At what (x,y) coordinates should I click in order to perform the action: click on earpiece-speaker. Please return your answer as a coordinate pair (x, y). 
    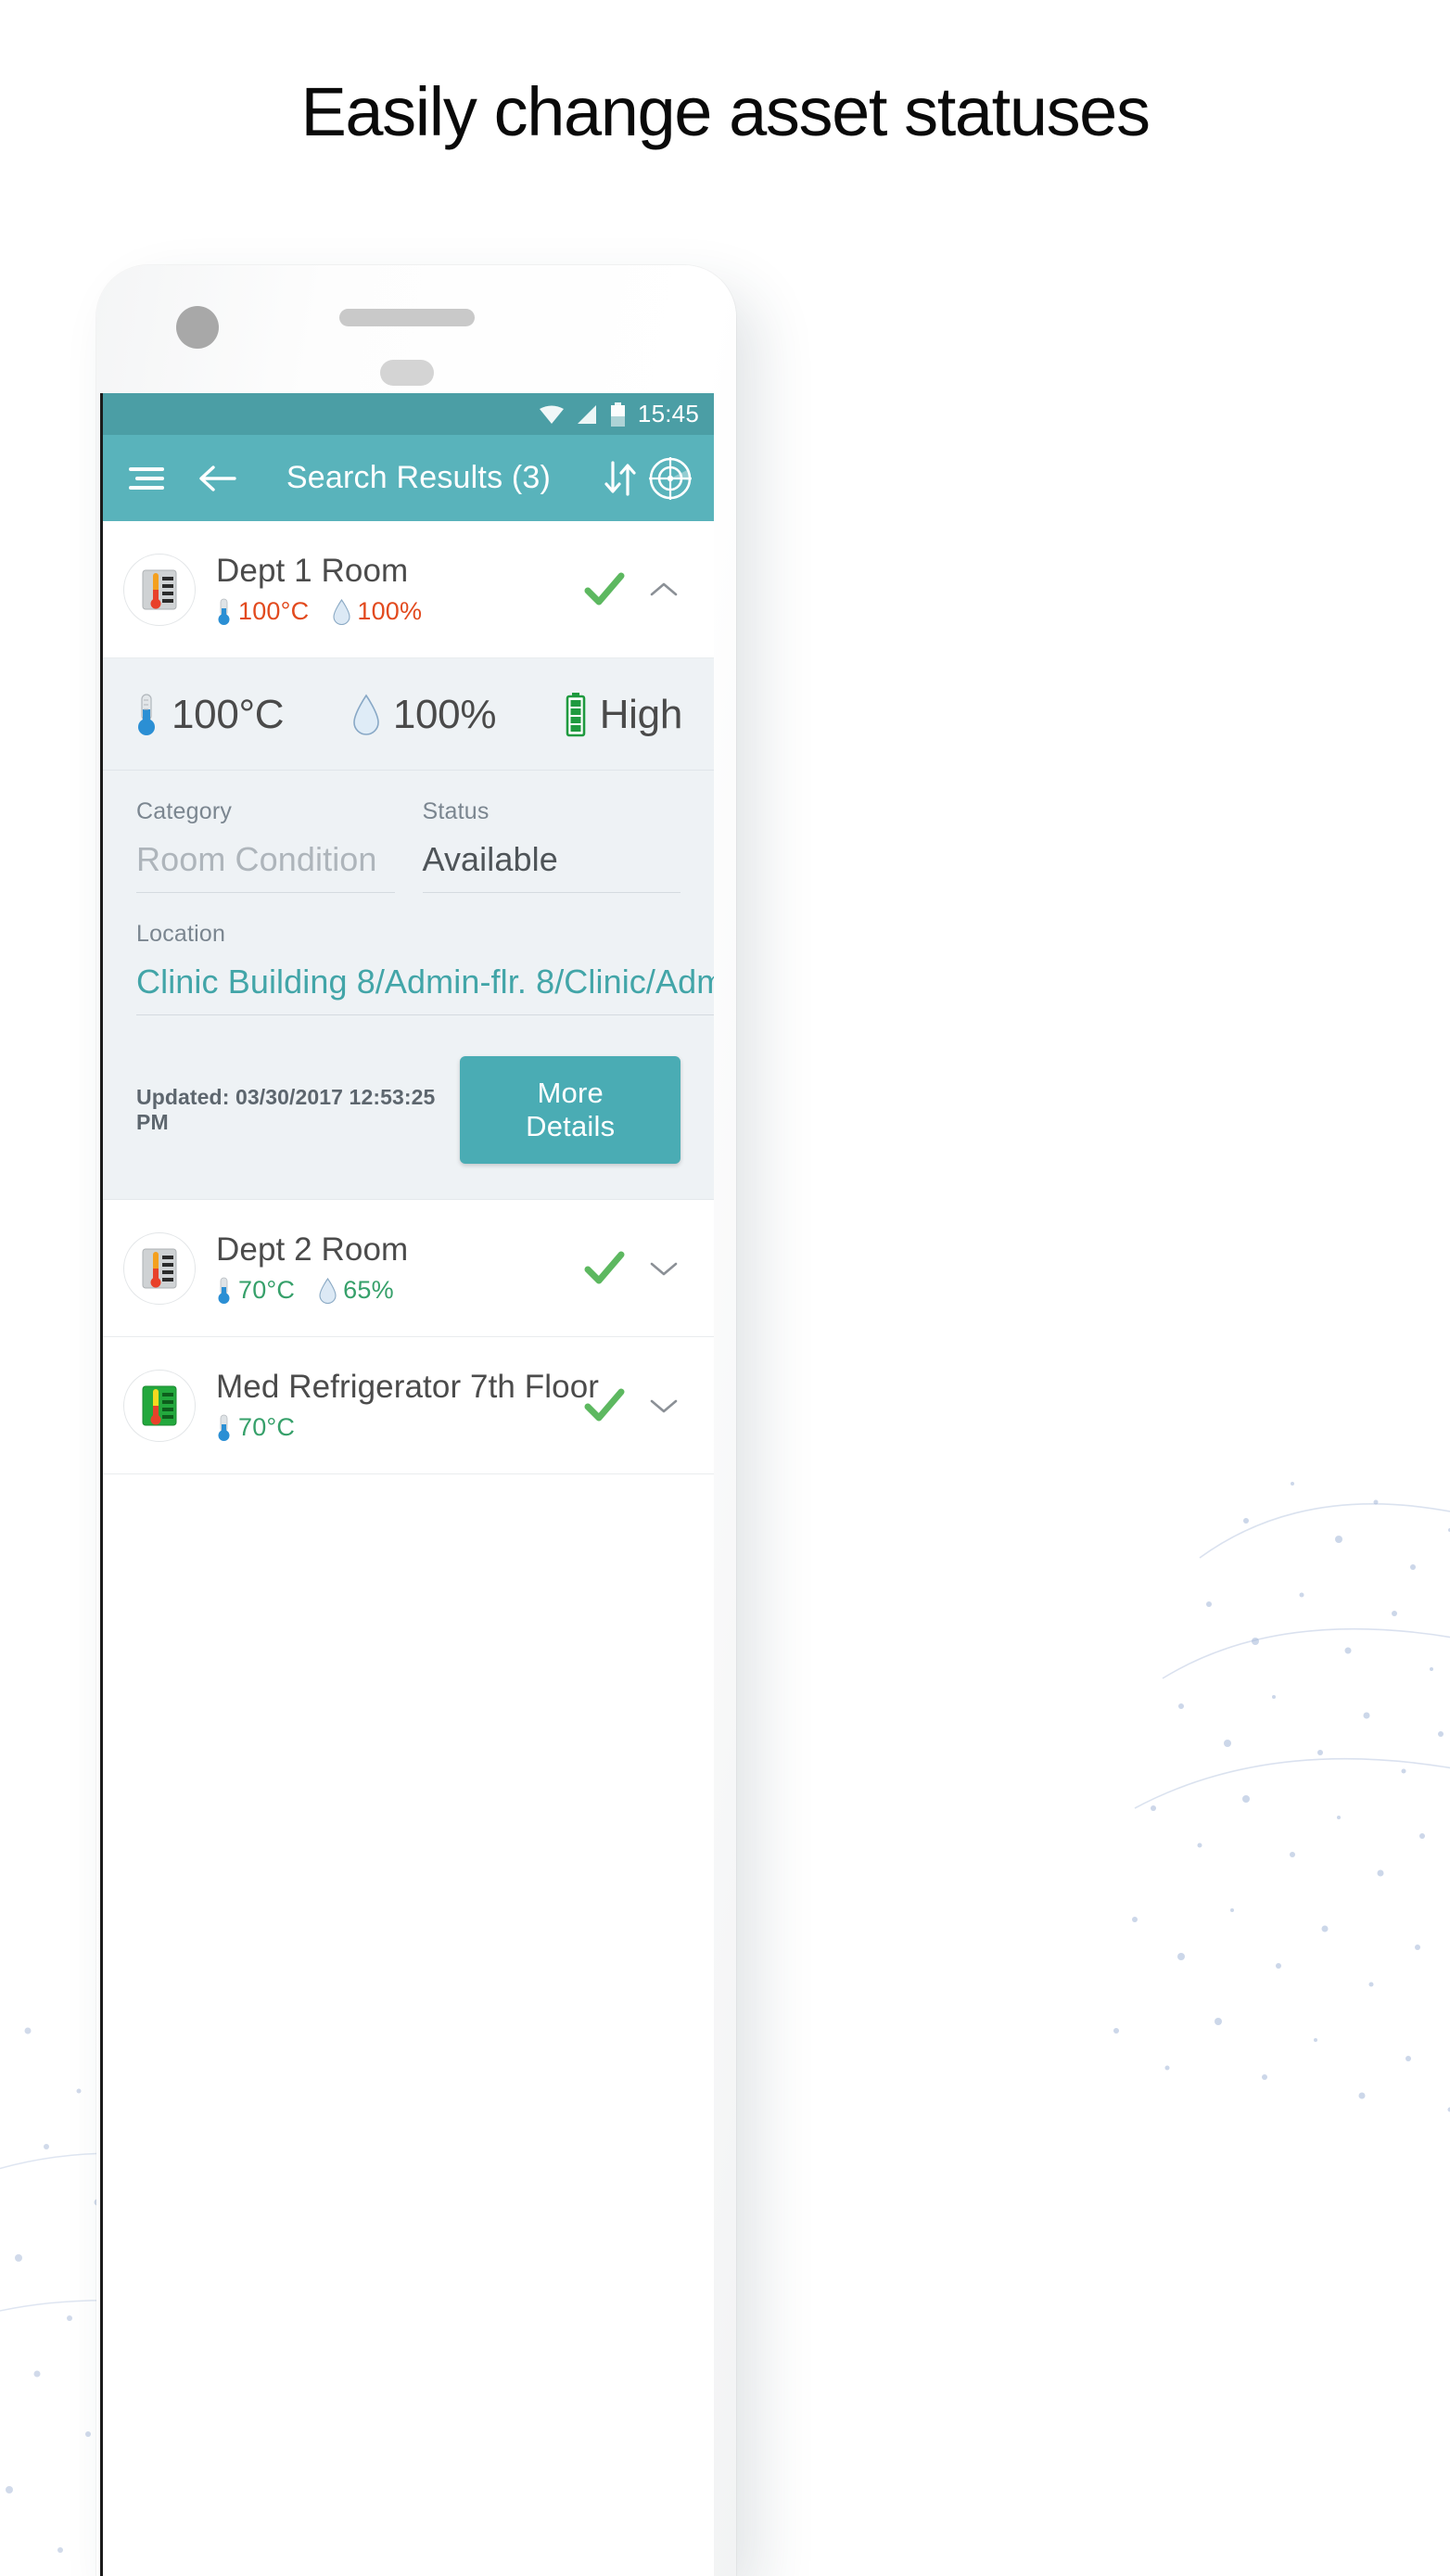
    Looking at the image, I should click on (407, 318).